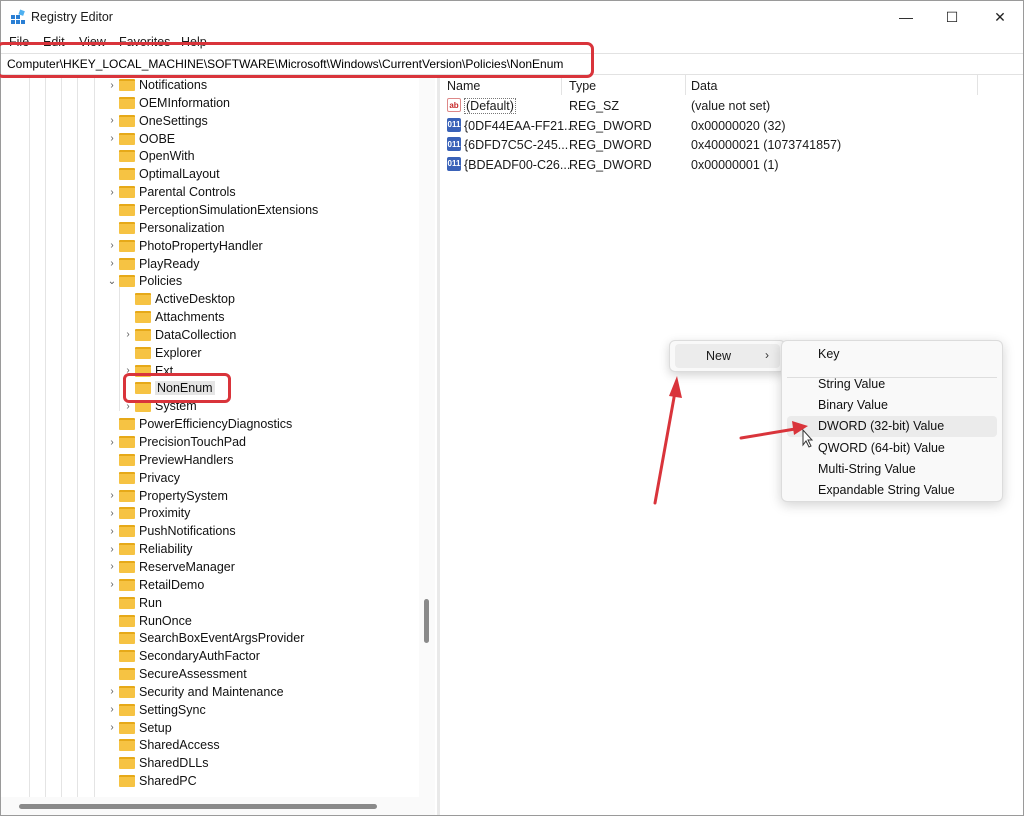  Describe the element at coordinates (112, 281) in the screenshot. I see `chevron-down-icon: ⌄` at that location.